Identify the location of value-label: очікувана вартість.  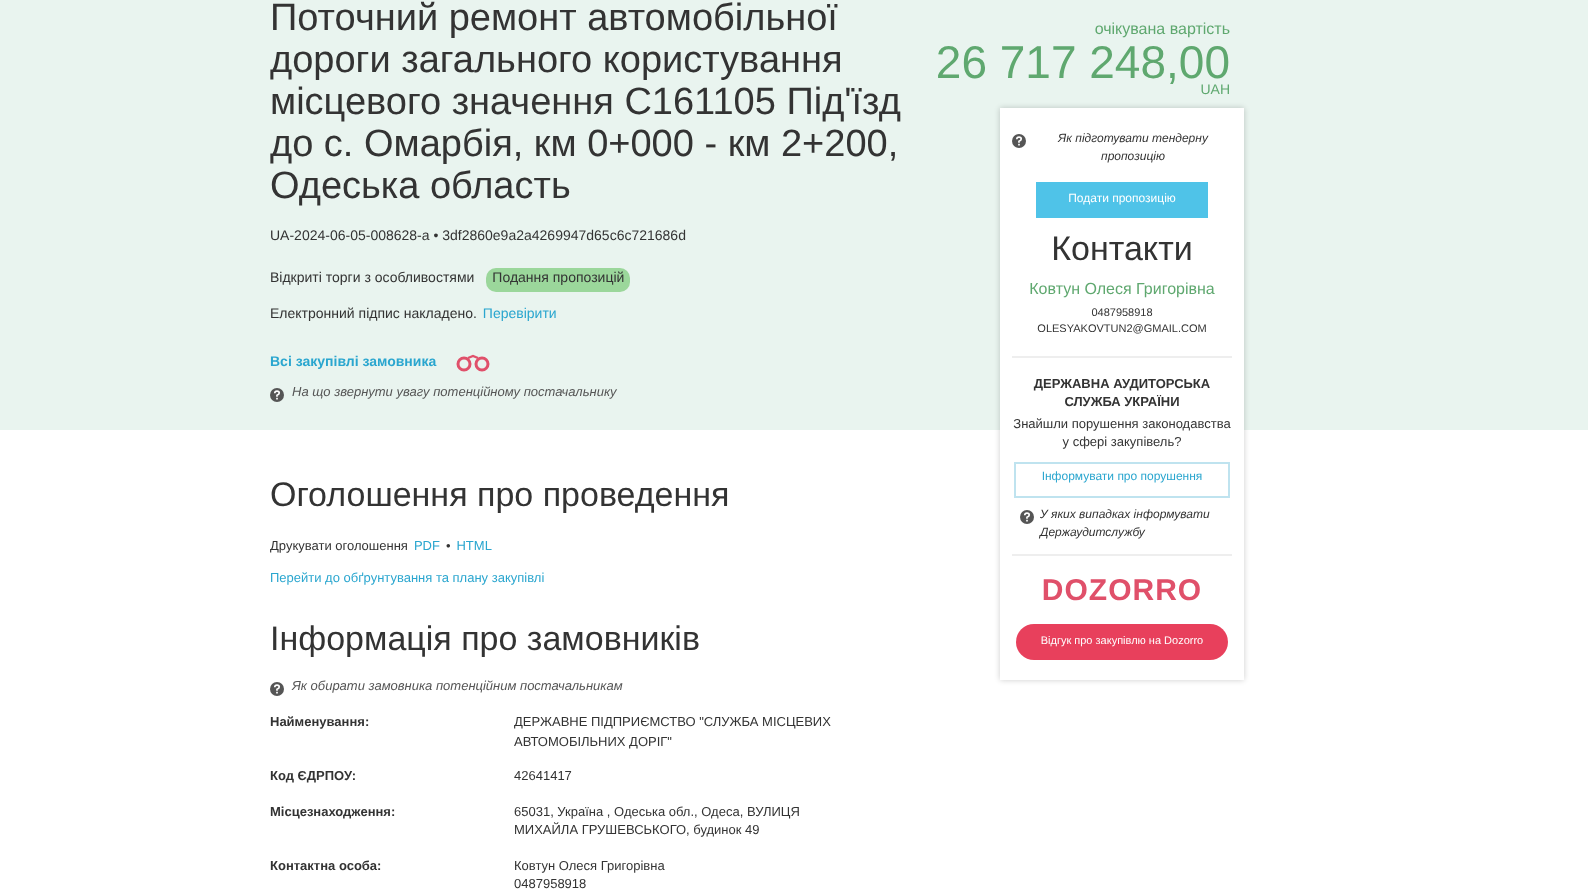
(1163, 30).